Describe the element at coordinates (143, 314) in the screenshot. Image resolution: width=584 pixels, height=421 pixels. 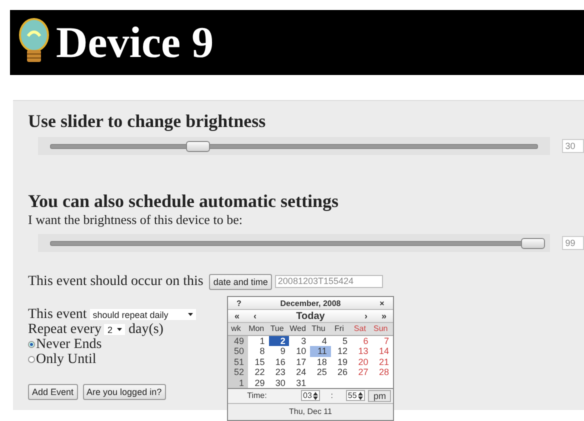
I see `repeat-dropdown: should repeat daily` at that location.